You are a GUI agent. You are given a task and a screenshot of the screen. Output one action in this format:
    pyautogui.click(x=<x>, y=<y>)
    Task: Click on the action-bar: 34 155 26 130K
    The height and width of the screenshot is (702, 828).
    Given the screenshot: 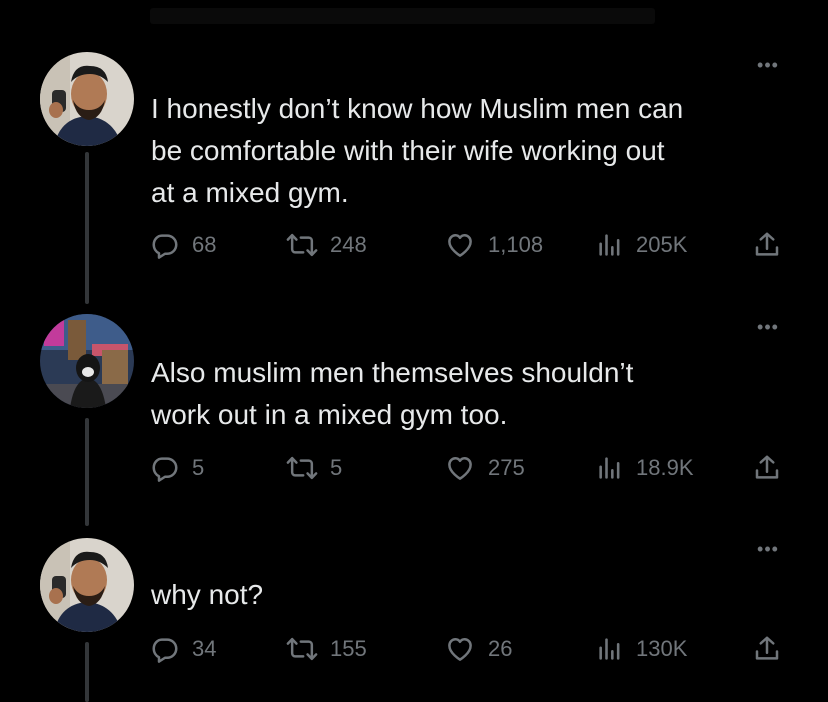 What is the action you would take?
    pyautogui.click(x=470, y=649)
    